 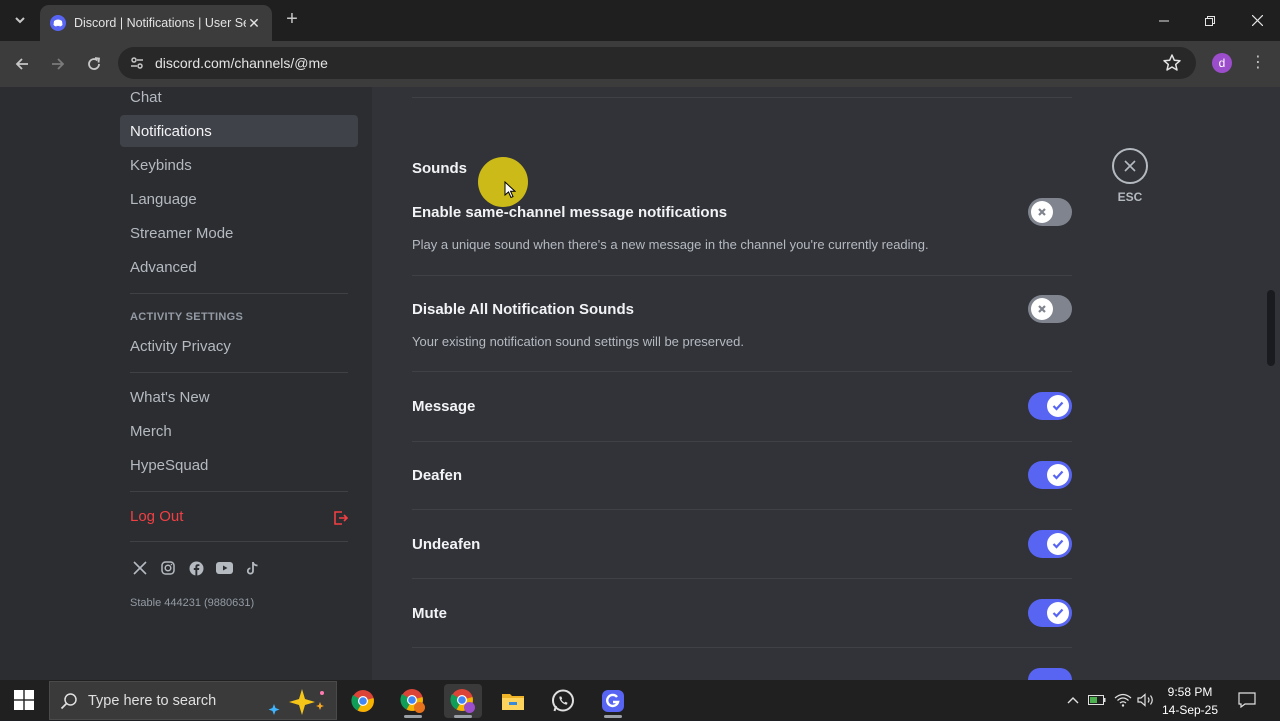 I want to click on mouse-pointer-icon, so click(x=510, y=190).